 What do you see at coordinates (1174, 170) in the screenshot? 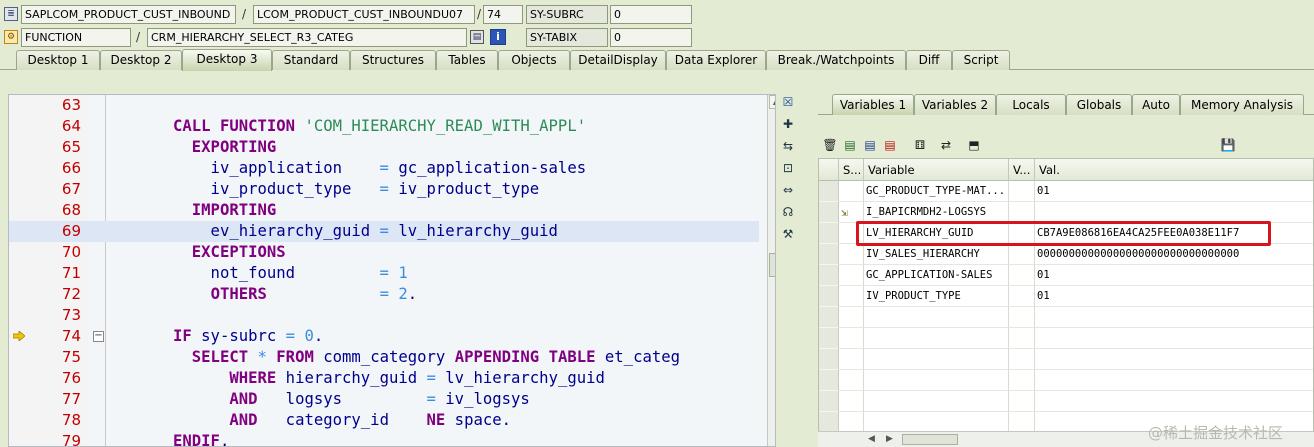
I see `column-value: Val.` at bounding box center [1174, 170].